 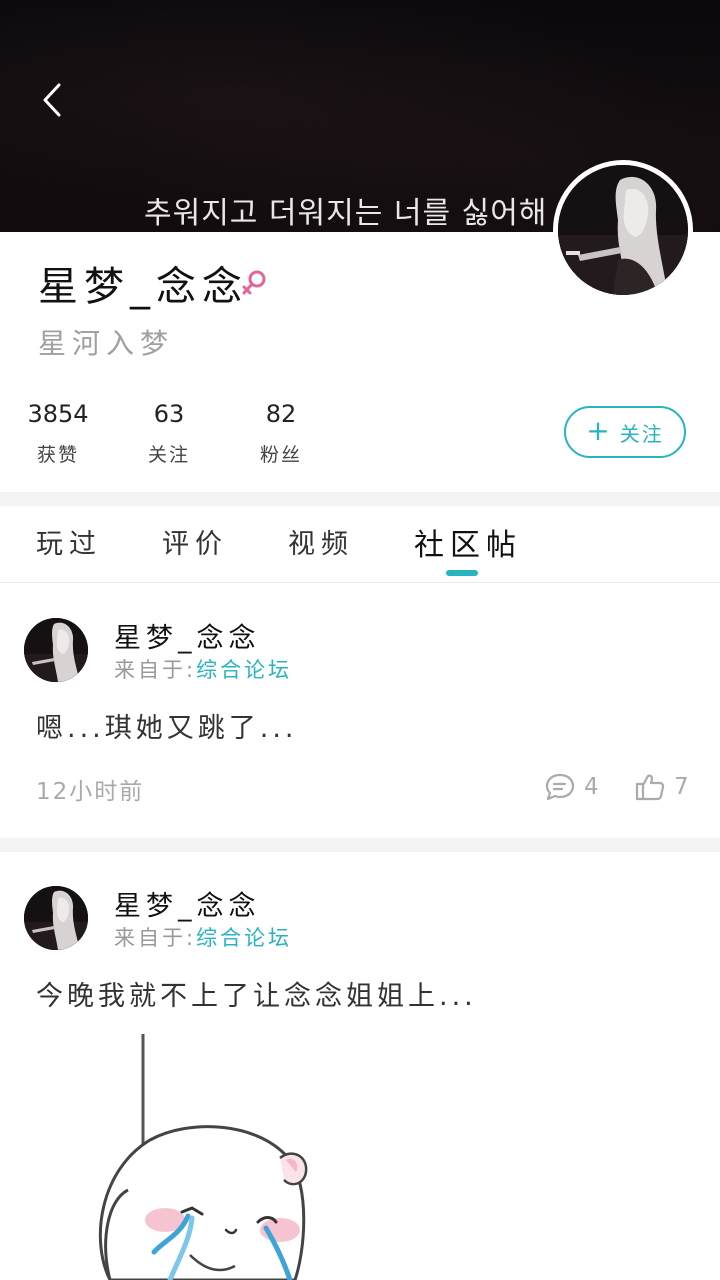 I want to click on plus-icon: +, so click(x=599, y=430).